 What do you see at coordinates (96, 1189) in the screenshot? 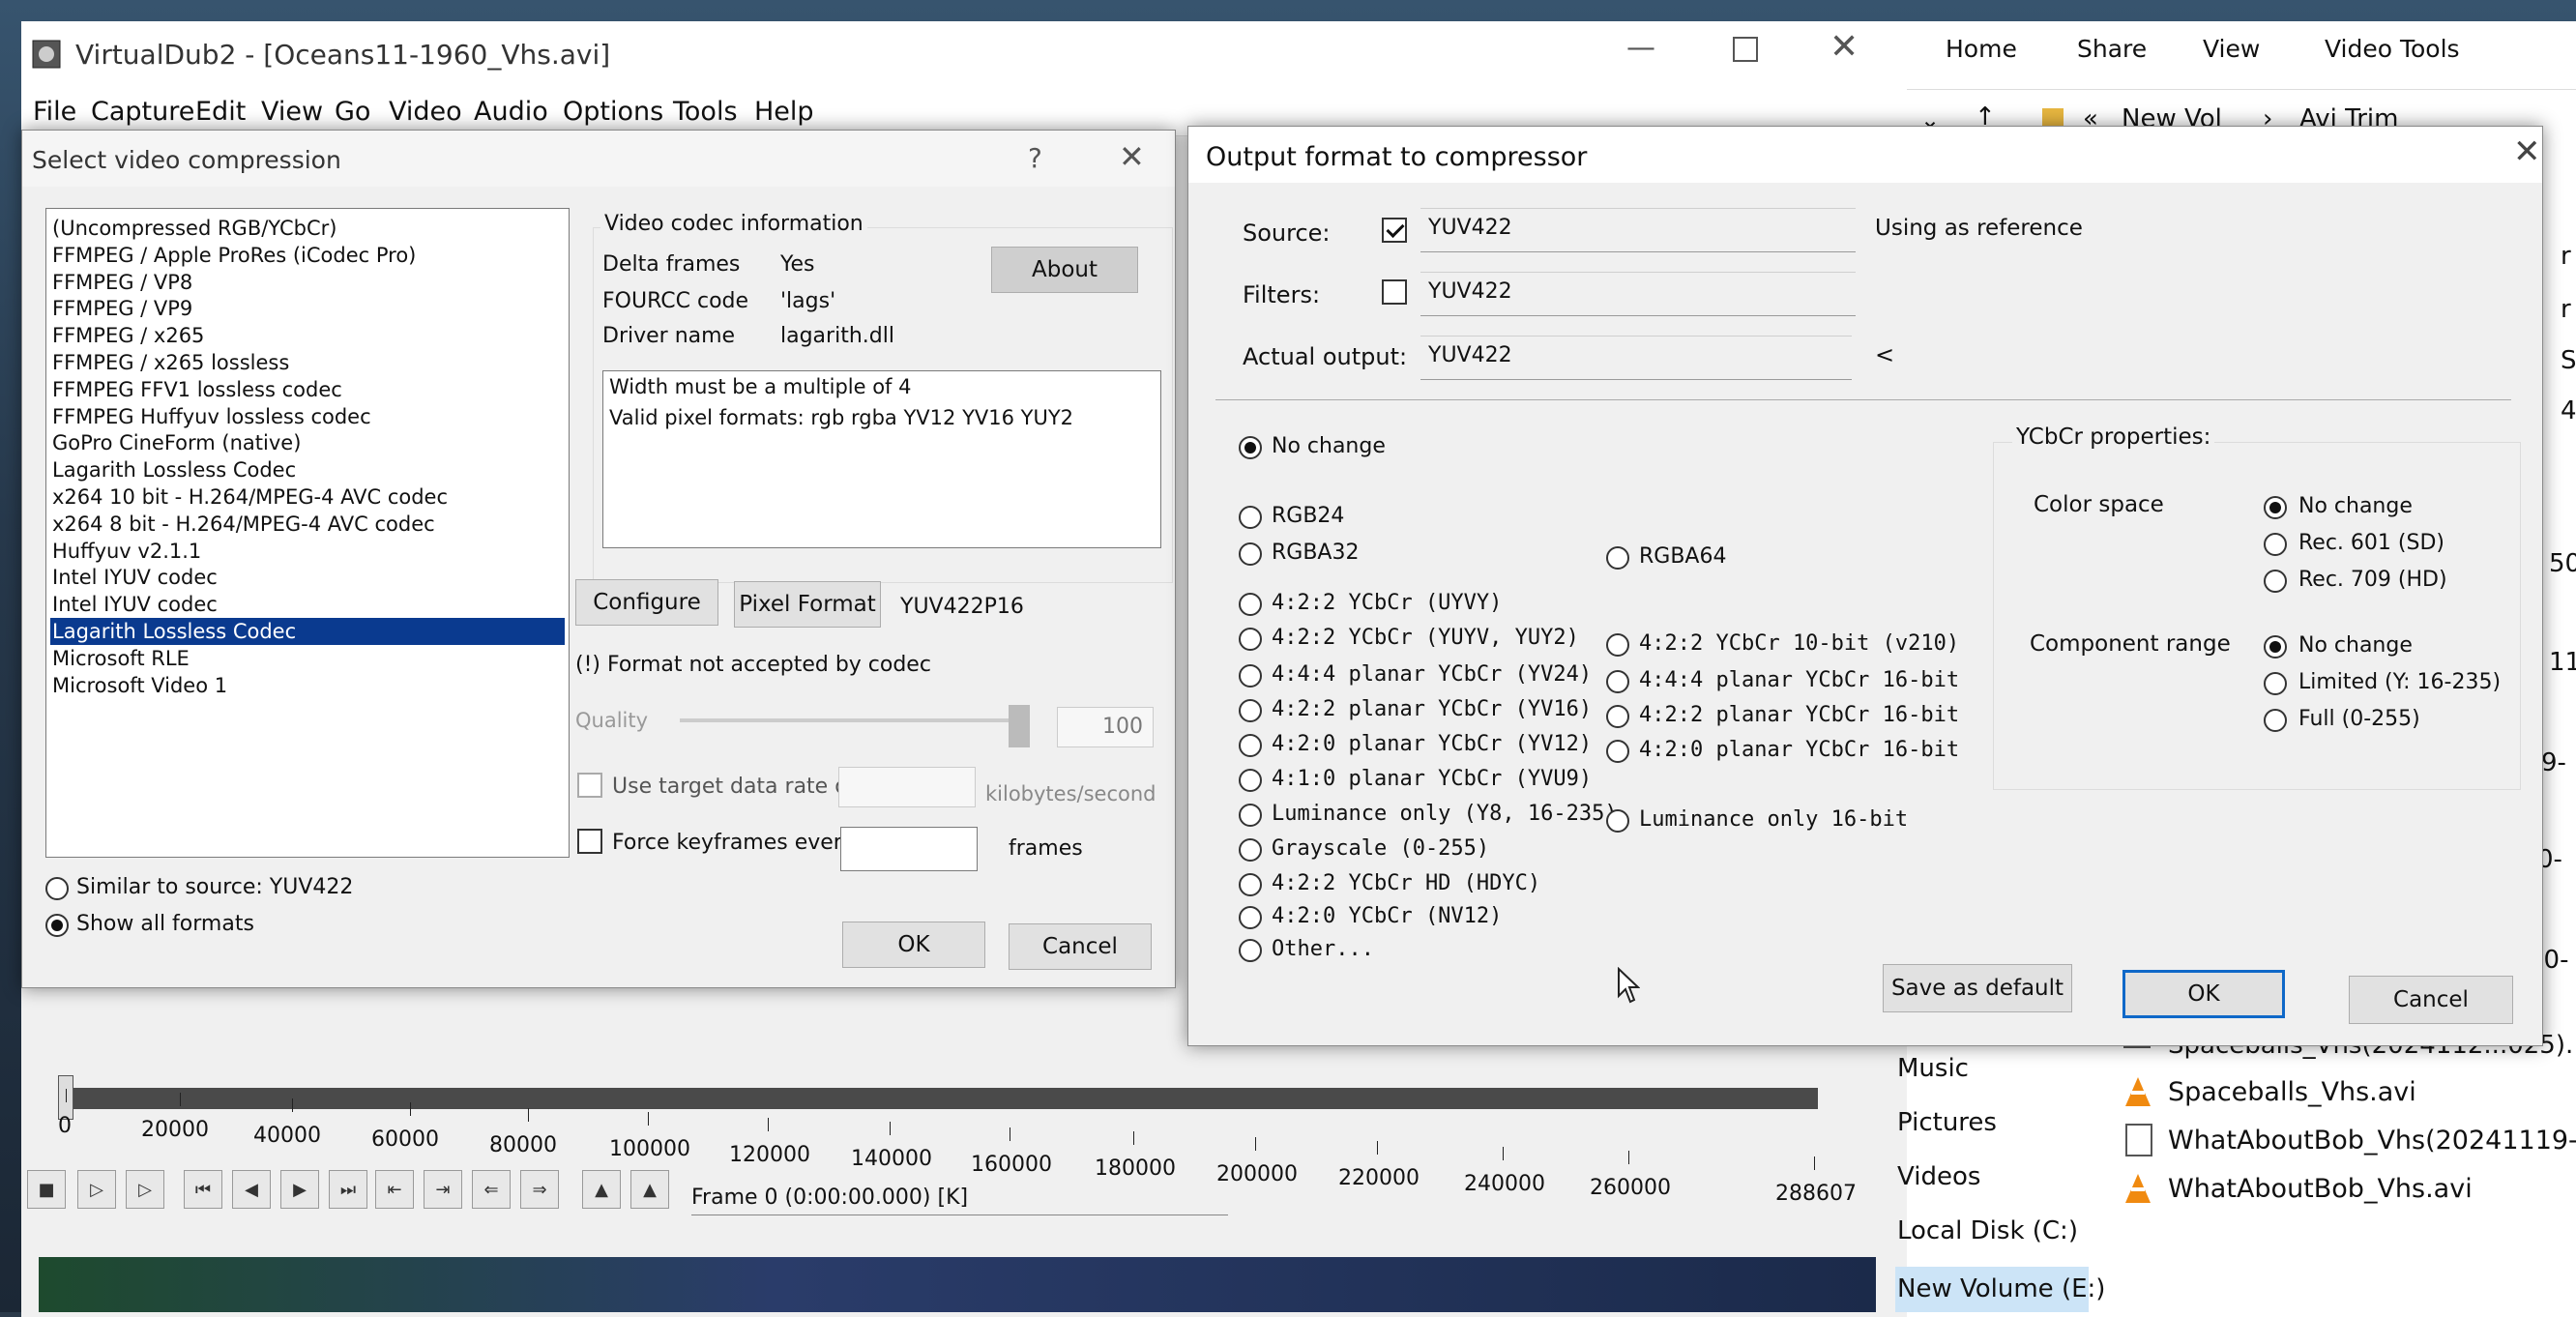
I see `play-input-icon: ▷` at bounding box center [96, 1189].